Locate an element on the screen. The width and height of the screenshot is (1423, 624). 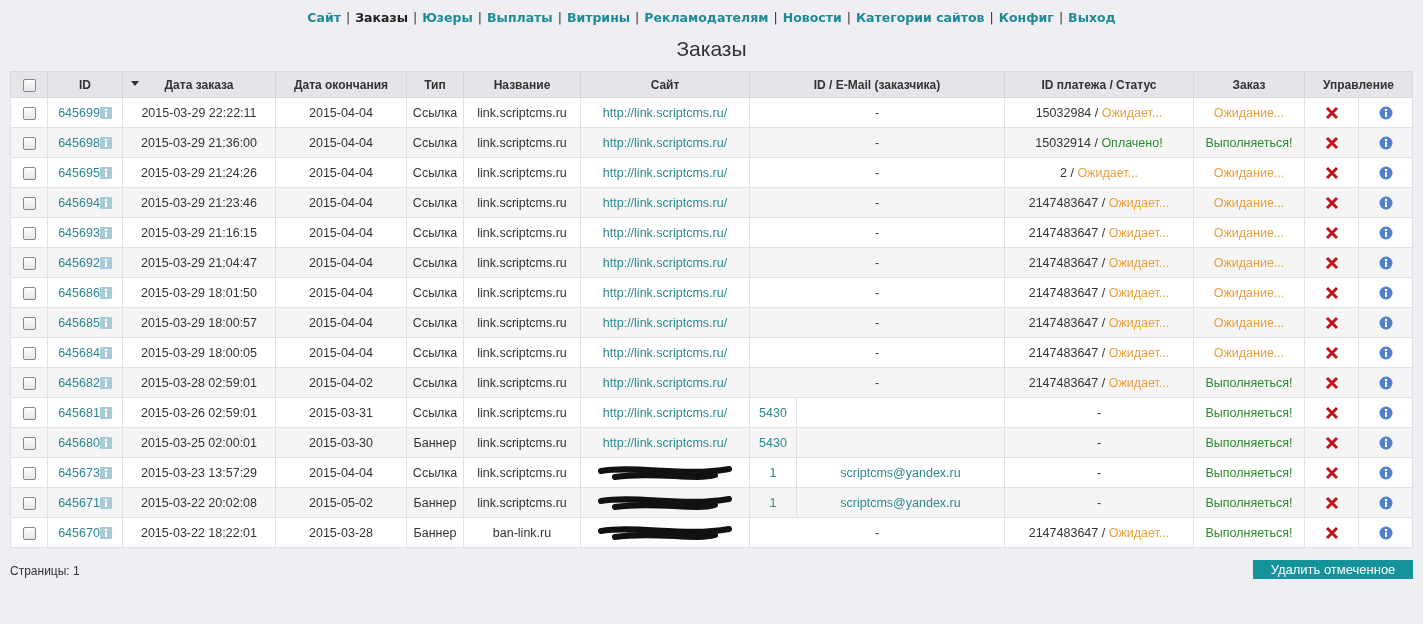
select-all-checkbox is located at coordinates (29, 85).